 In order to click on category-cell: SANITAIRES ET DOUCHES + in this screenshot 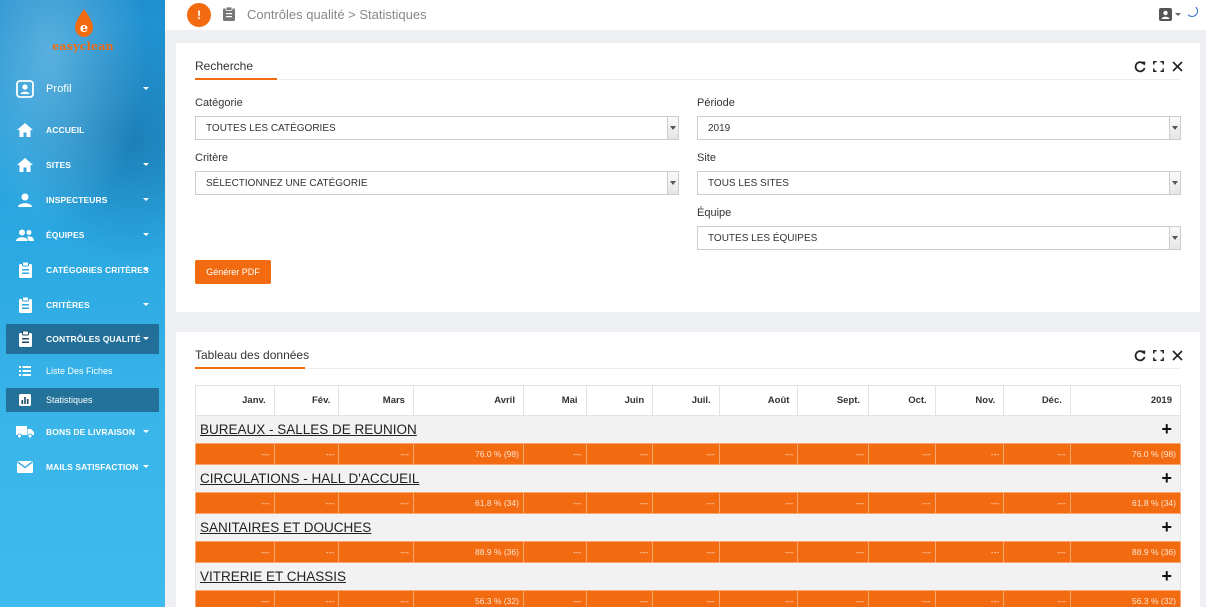, I will do `click(688, 527)`.